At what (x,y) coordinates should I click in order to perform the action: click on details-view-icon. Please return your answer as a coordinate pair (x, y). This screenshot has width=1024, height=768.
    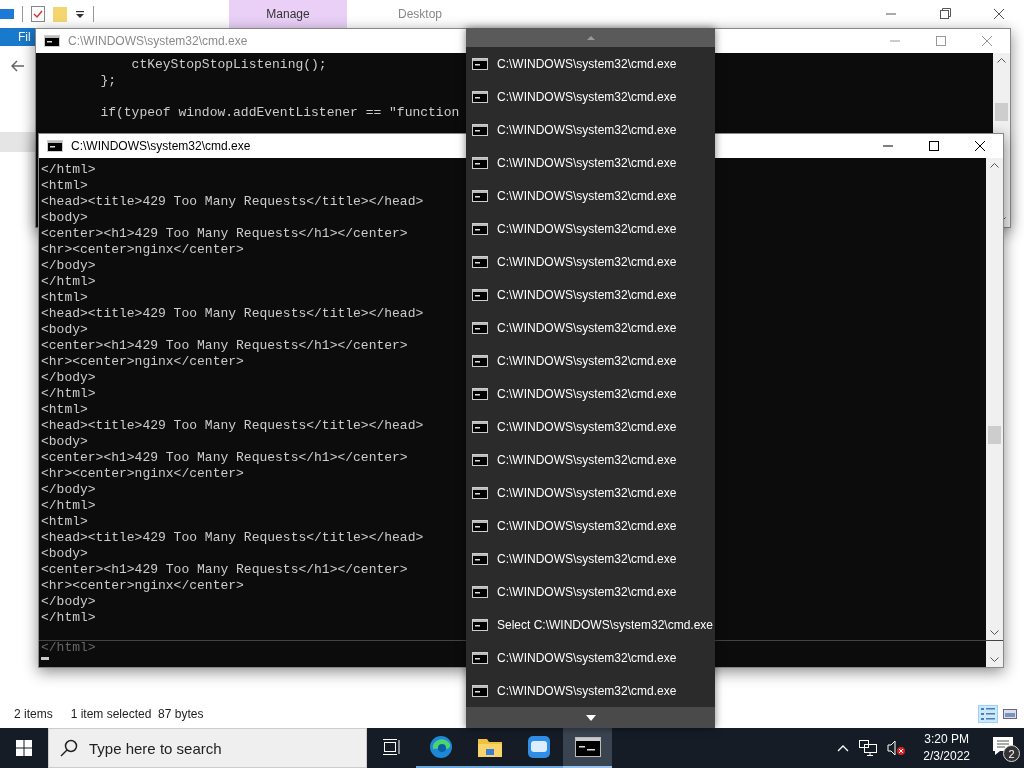
    Looking at the image, I should click on (988, 714).